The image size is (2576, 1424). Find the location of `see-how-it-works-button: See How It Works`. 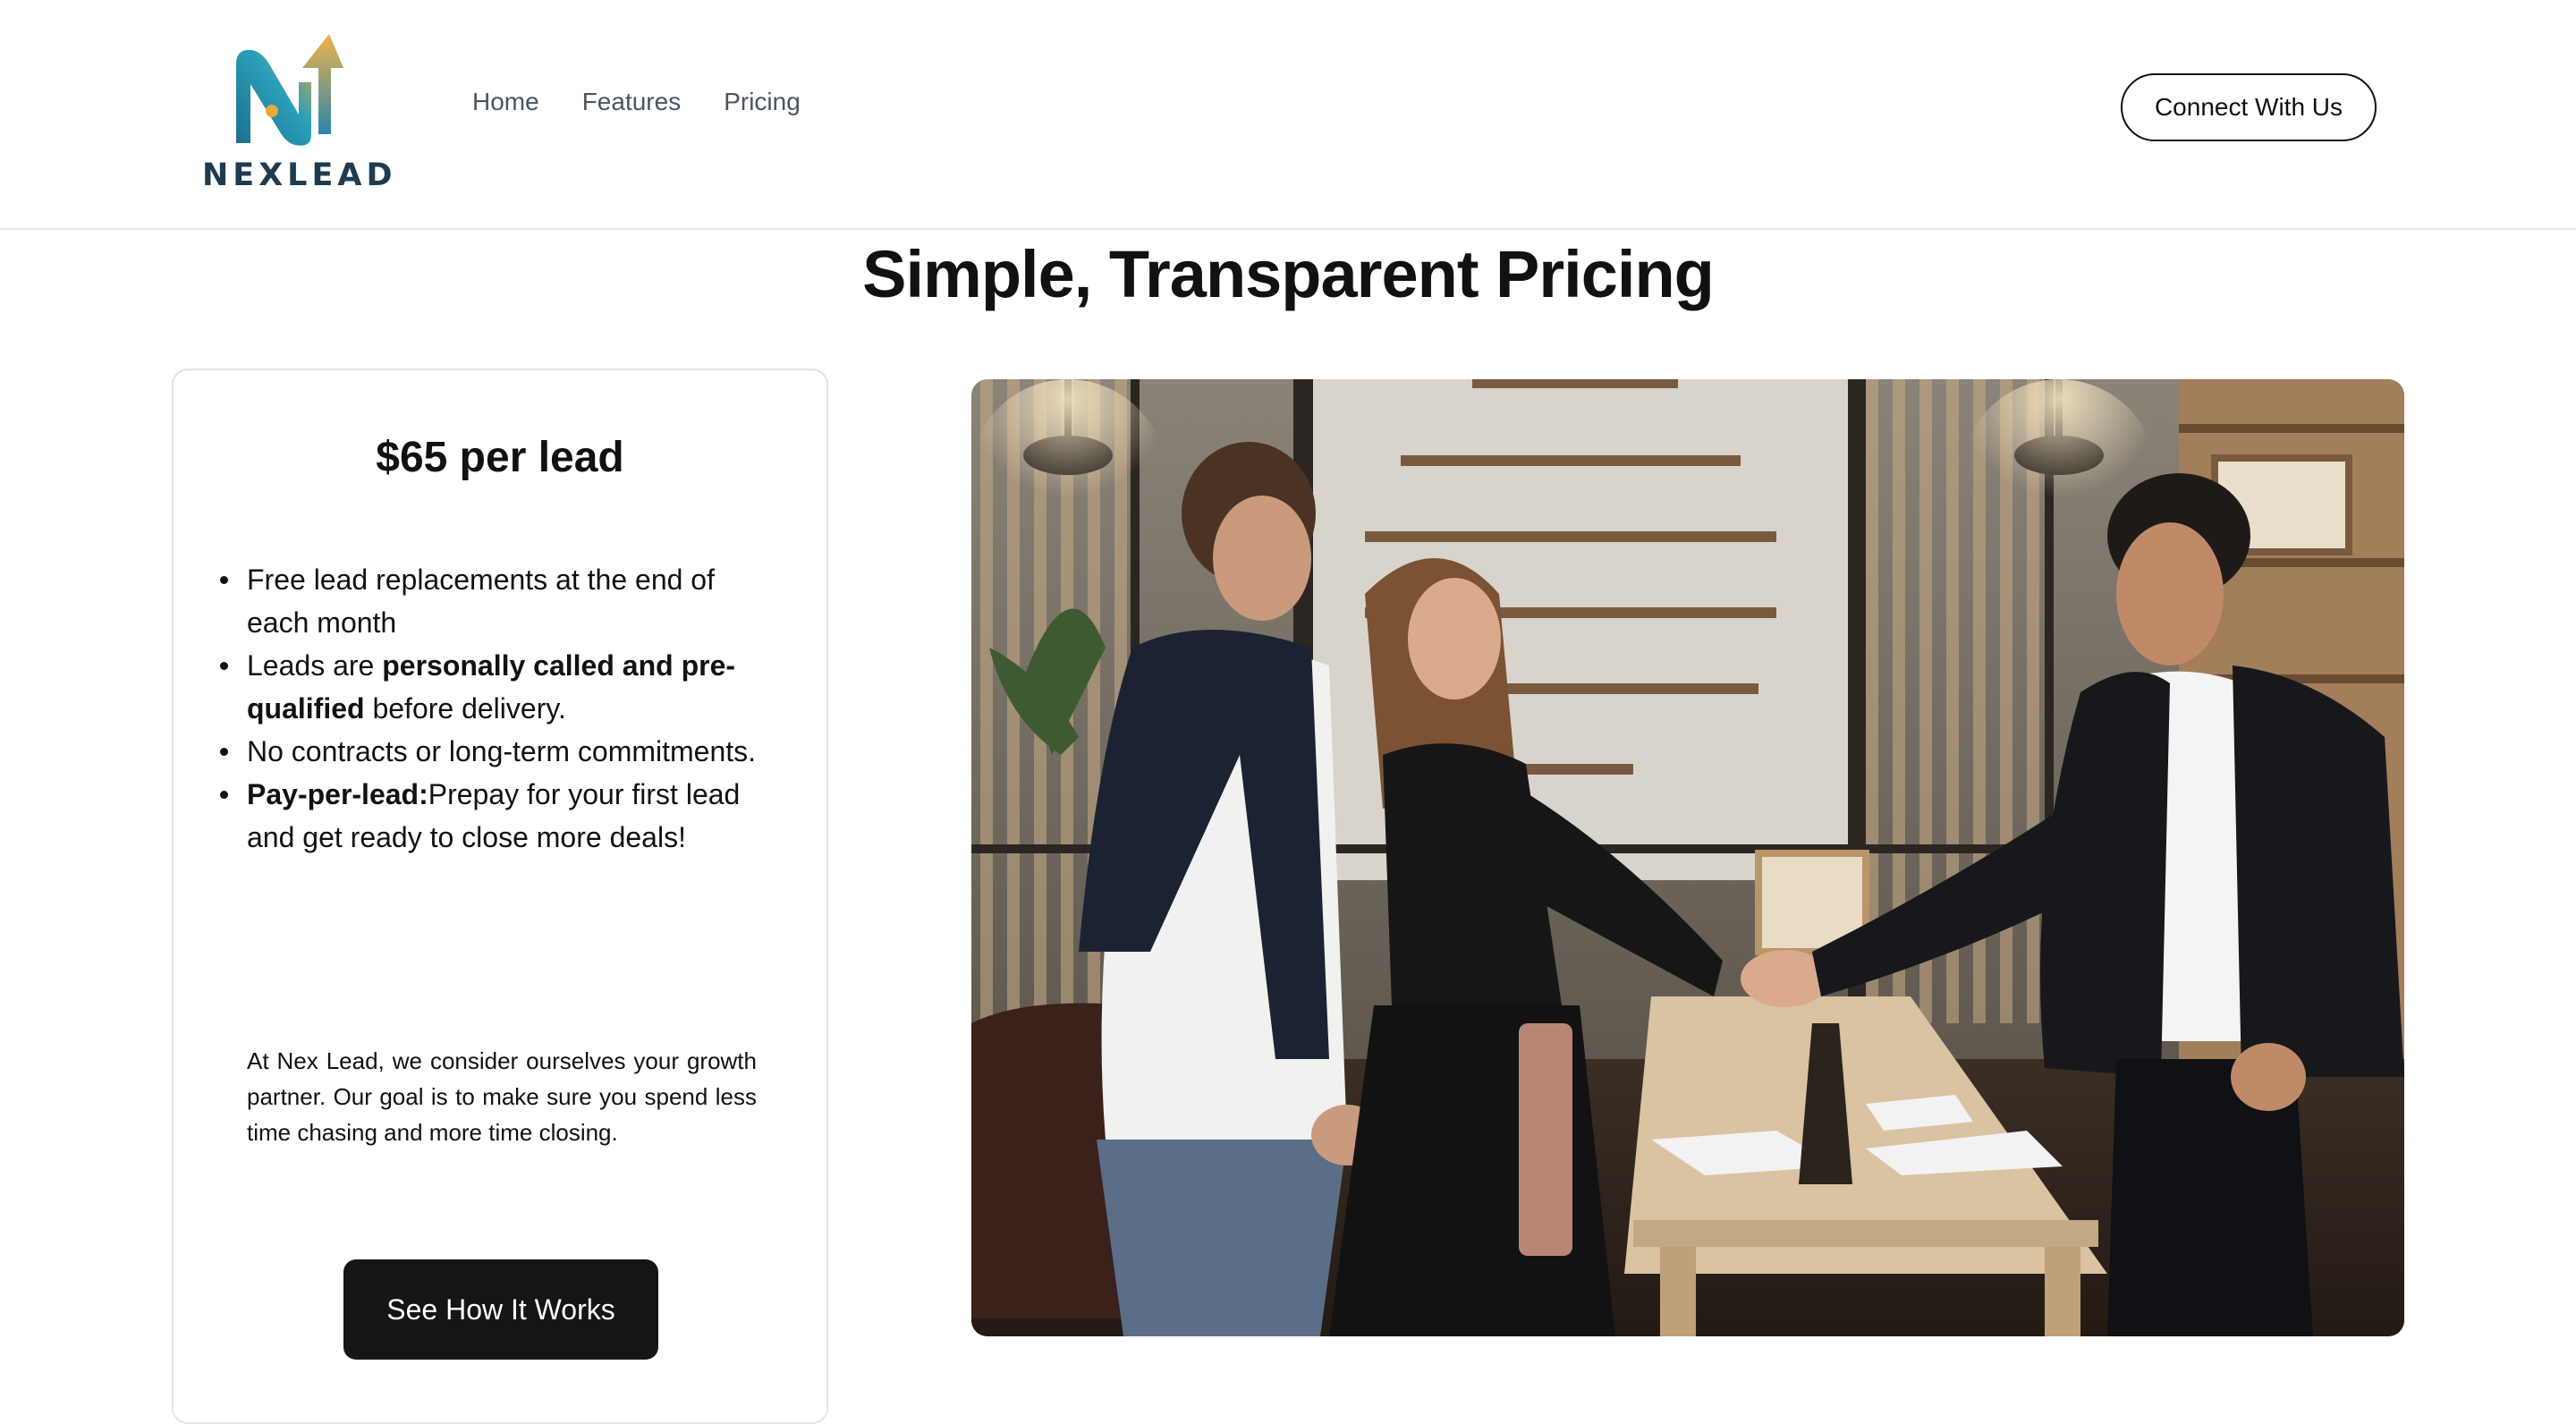

see-how-it-works-button: See How It Works is located at coordinates (500, 1309).